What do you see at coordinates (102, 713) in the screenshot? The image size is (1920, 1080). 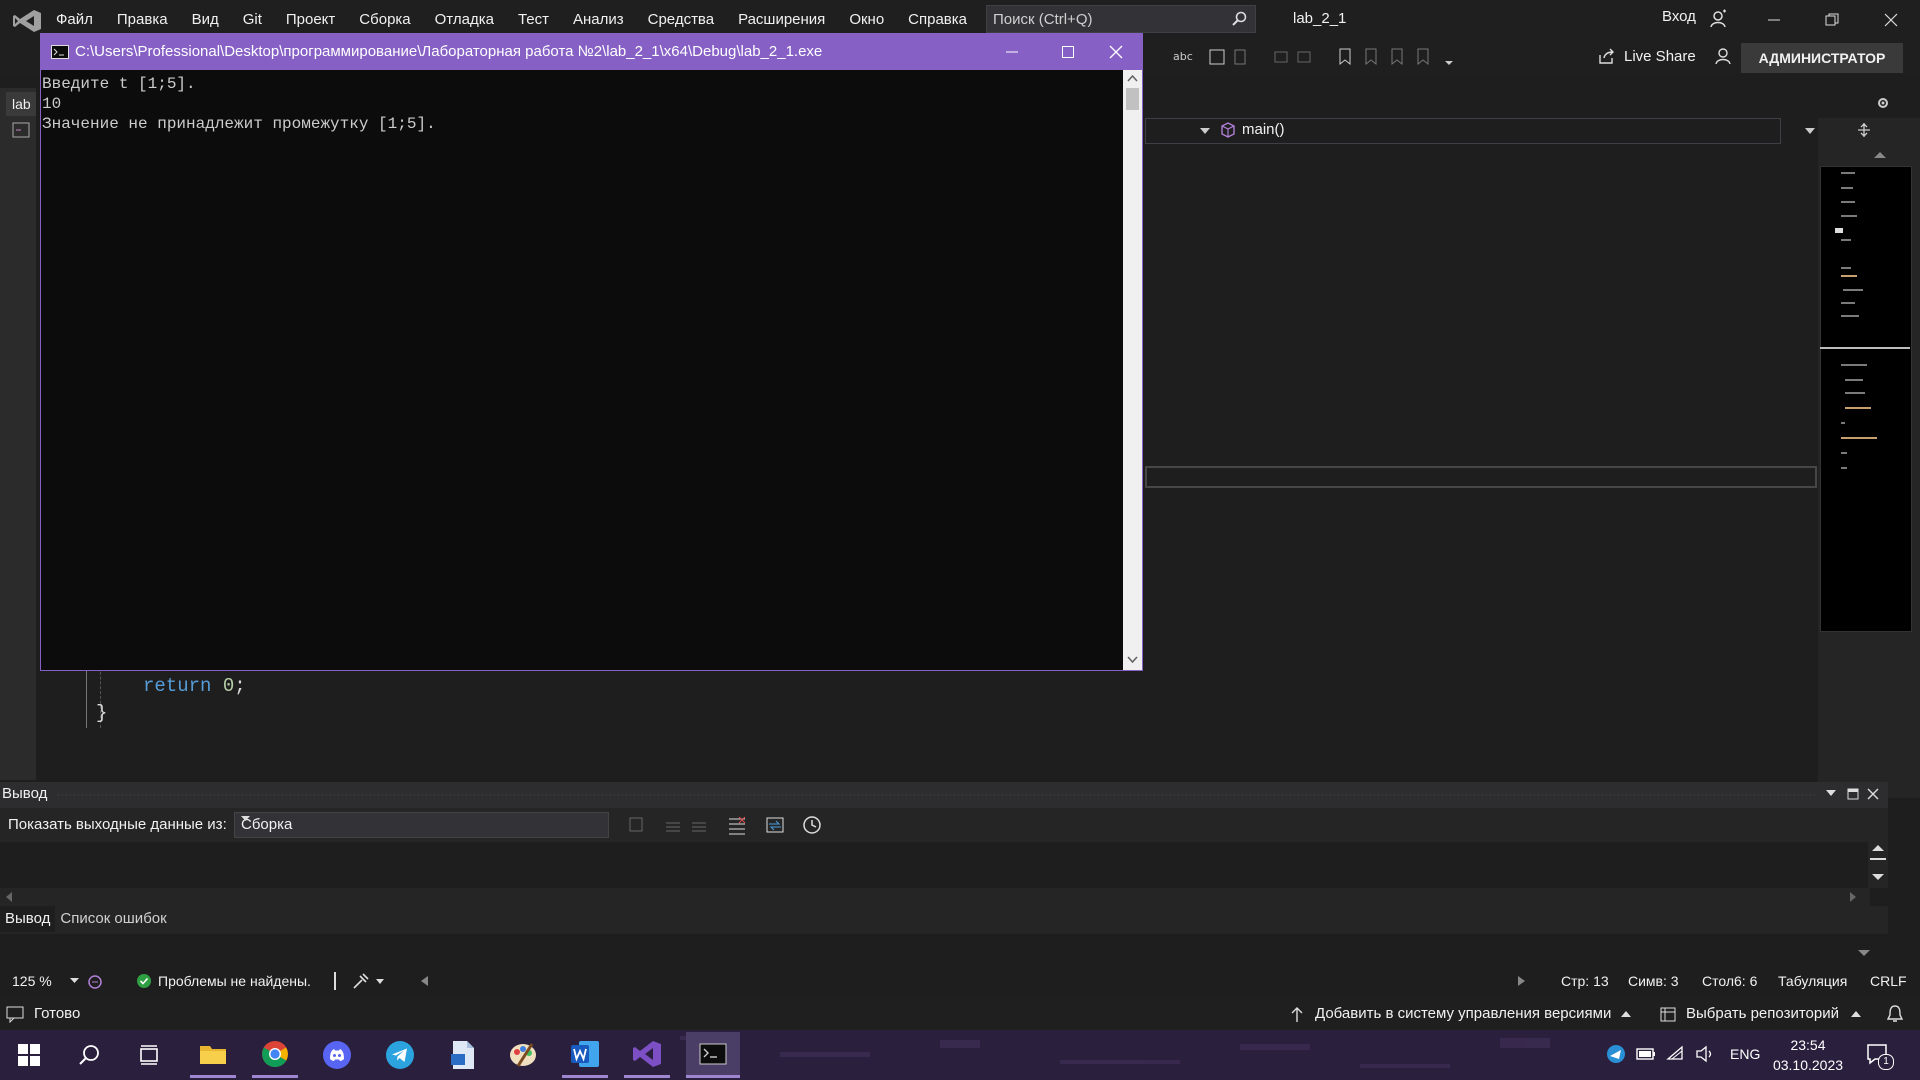 I see `closing-brace: }` at bounding box center [102, 713].